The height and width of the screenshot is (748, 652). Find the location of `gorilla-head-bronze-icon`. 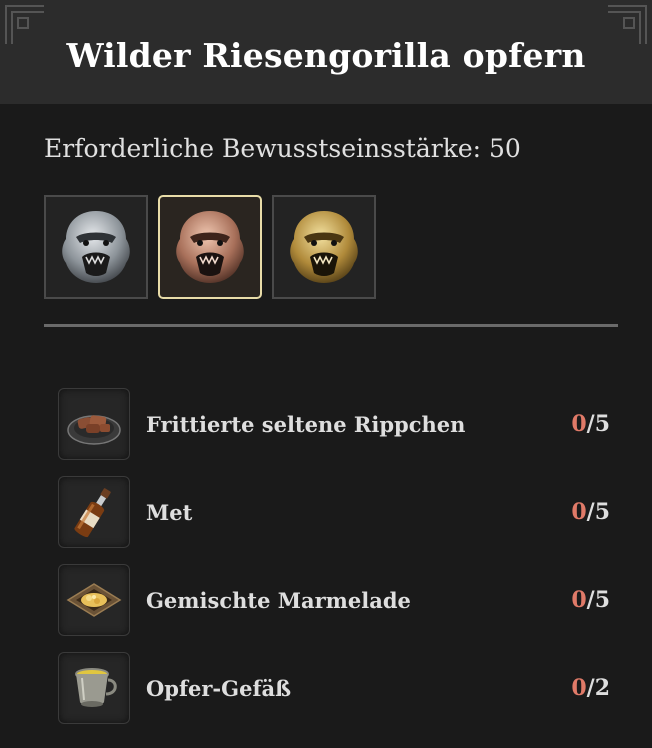

gorilla-head-bronze-icon is located at coordinates (210, 247).